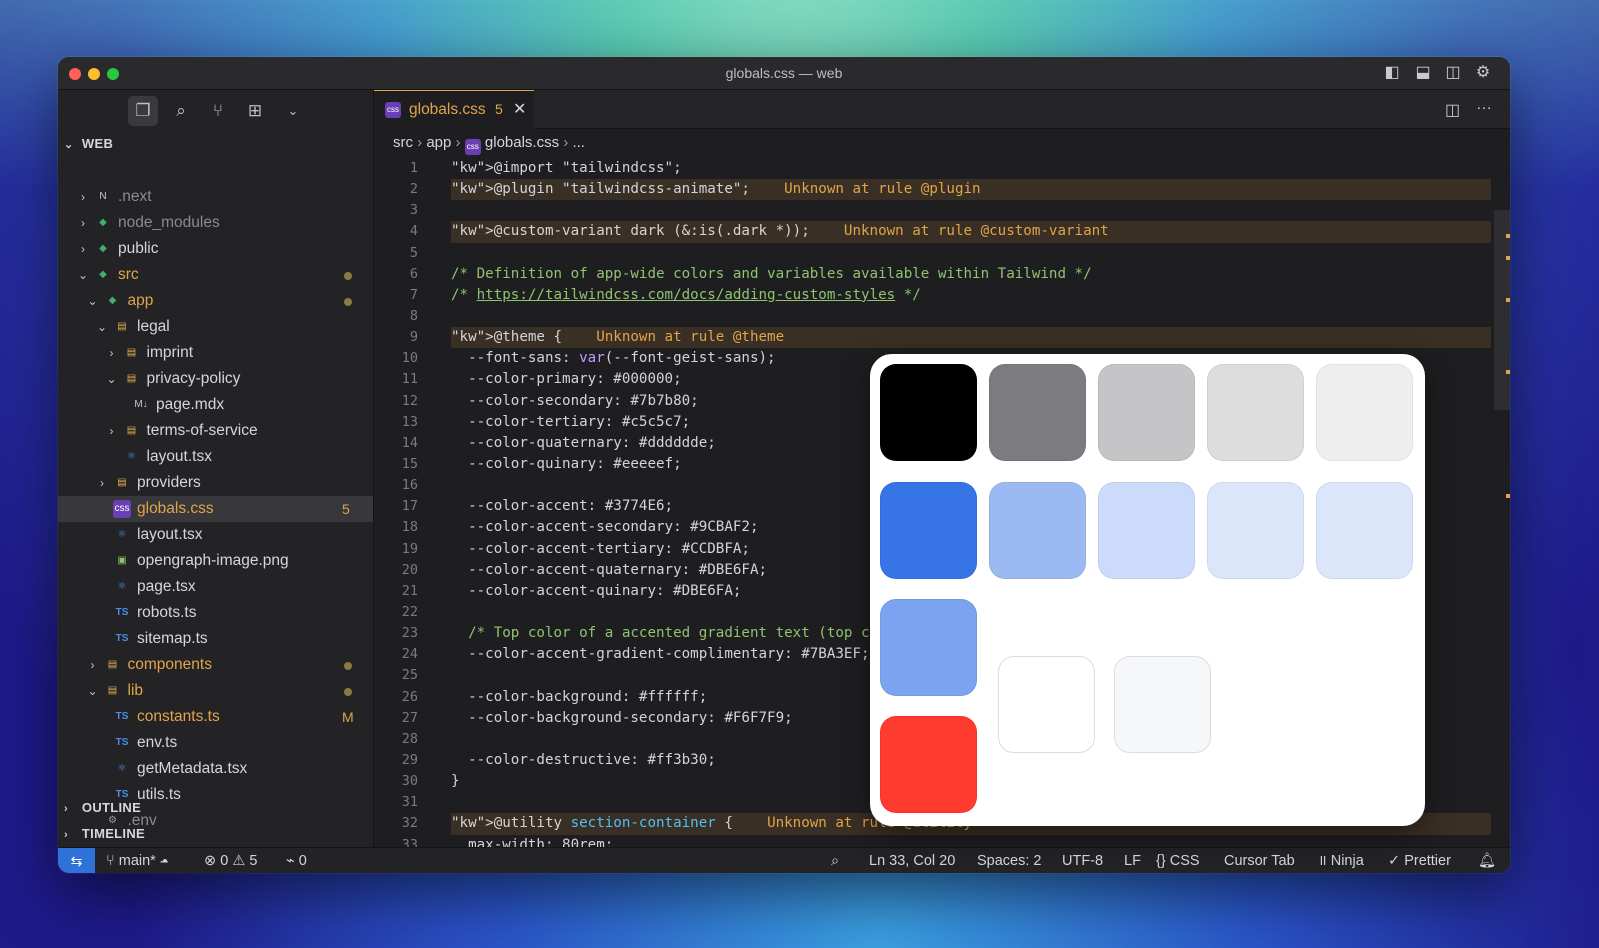 This screenshot has height=948, width=1599. Describe the element at coordinates (409, 527) in the screenshot. I see `line-number: 18` at that location.